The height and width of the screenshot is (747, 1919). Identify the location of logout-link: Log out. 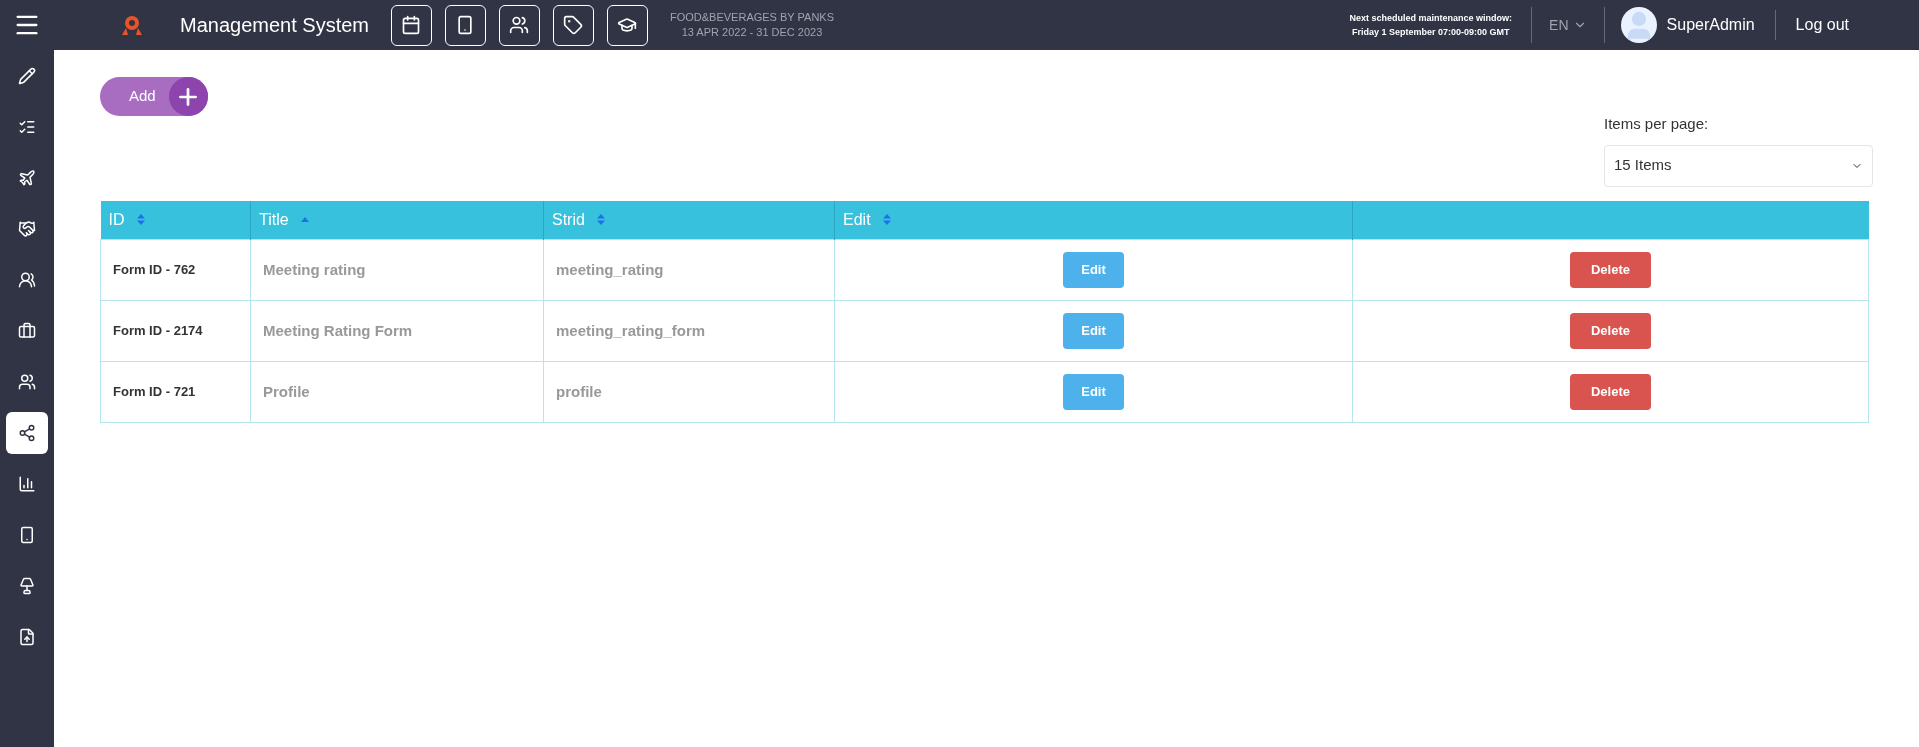
(1822, 25).